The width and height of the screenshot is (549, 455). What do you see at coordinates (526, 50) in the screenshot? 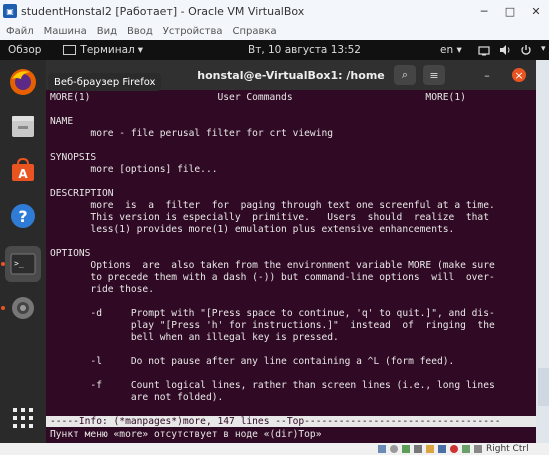
I see `power-icon` at bounding box center [526, 50].